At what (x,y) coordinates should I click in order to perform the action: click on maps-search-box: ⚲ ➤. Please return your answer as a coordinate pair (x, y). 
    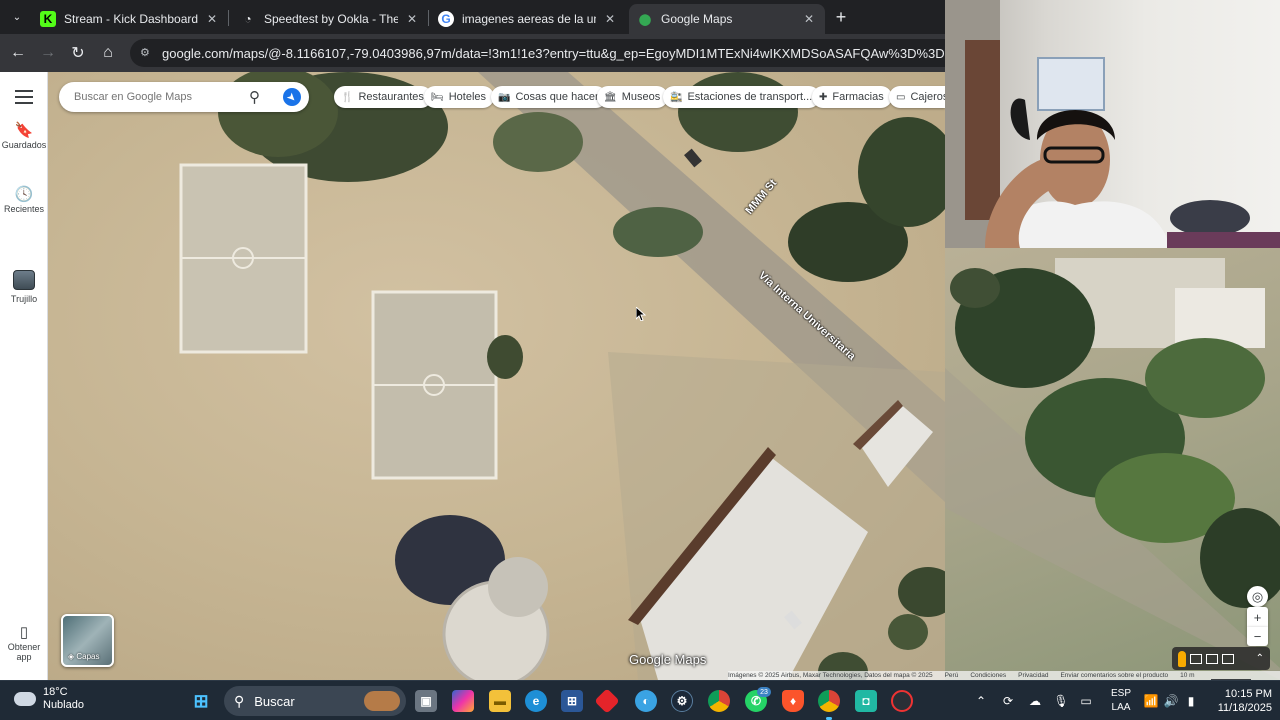
    Looking at the image, I should click on (184, 97).